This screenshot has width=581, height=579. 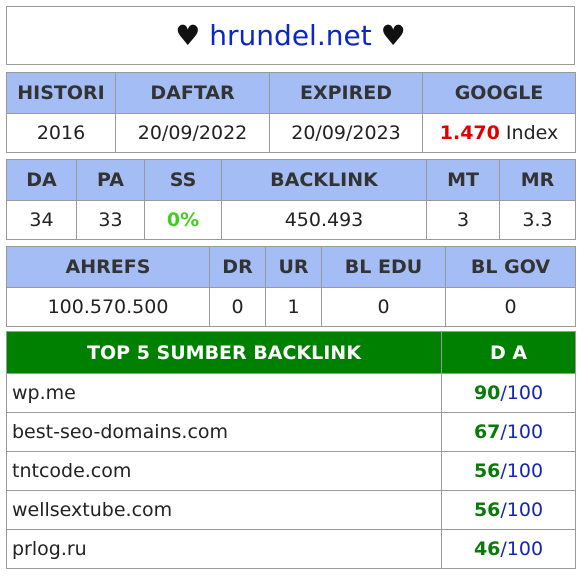 What do you see at coordinates (469, 133) in the screenshot?
I see `google-index-count: 1.470` at bounding box center [469, 133].